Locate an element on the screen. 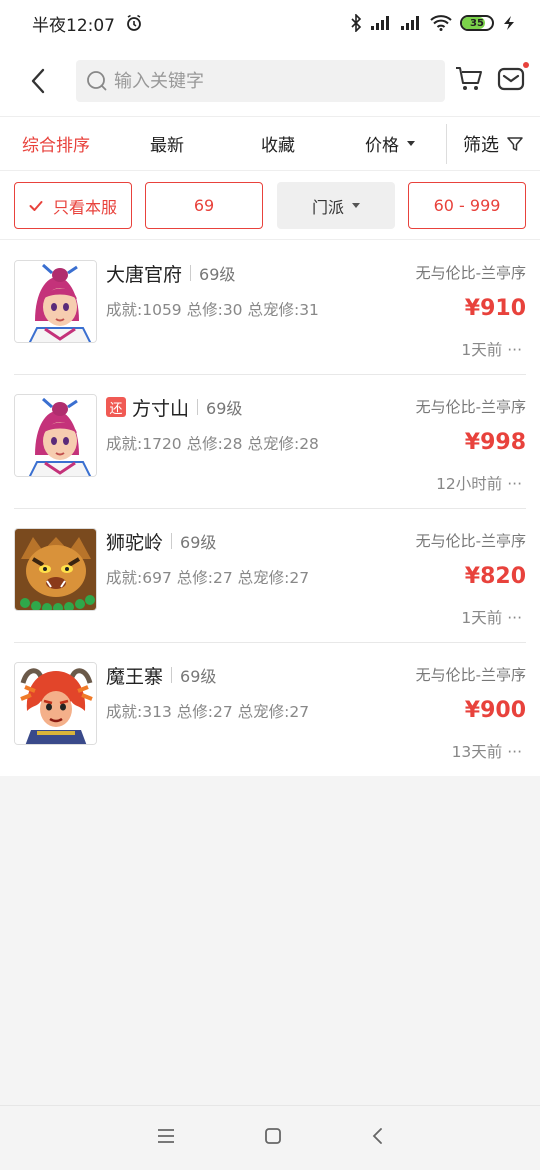  filter-button: 筛选 is located at coordinates (493, 143).